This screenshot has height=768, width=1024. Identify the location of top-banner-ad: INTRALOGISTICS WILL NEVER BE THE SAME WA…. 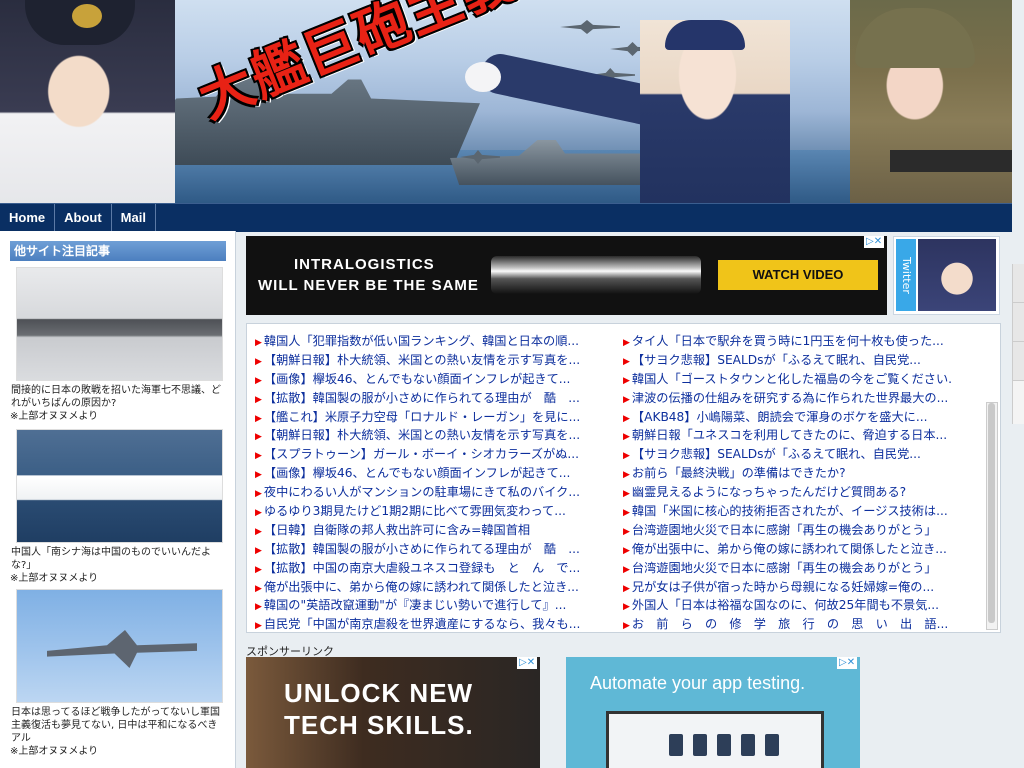
(566, 275).